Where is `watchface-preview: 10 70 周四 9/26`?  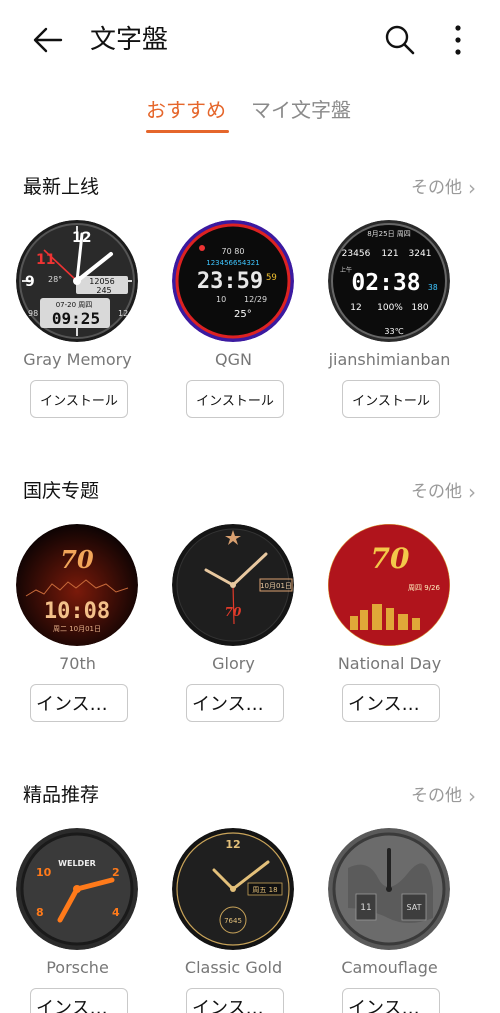
watchface-preview: 10 70 周四 9/26 is located at coordinates (389, 585).